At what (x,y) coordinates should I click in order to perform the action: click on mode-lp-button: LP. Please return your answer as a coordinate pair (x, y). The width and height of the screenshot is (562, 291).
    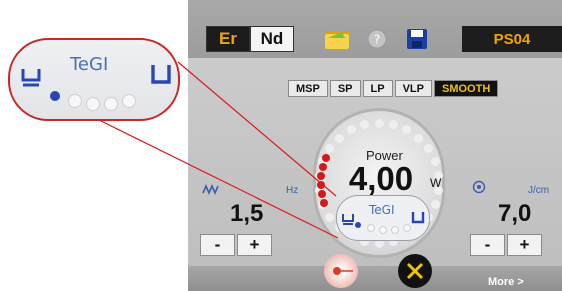
    Looking at the image, I should click on (377, 88).